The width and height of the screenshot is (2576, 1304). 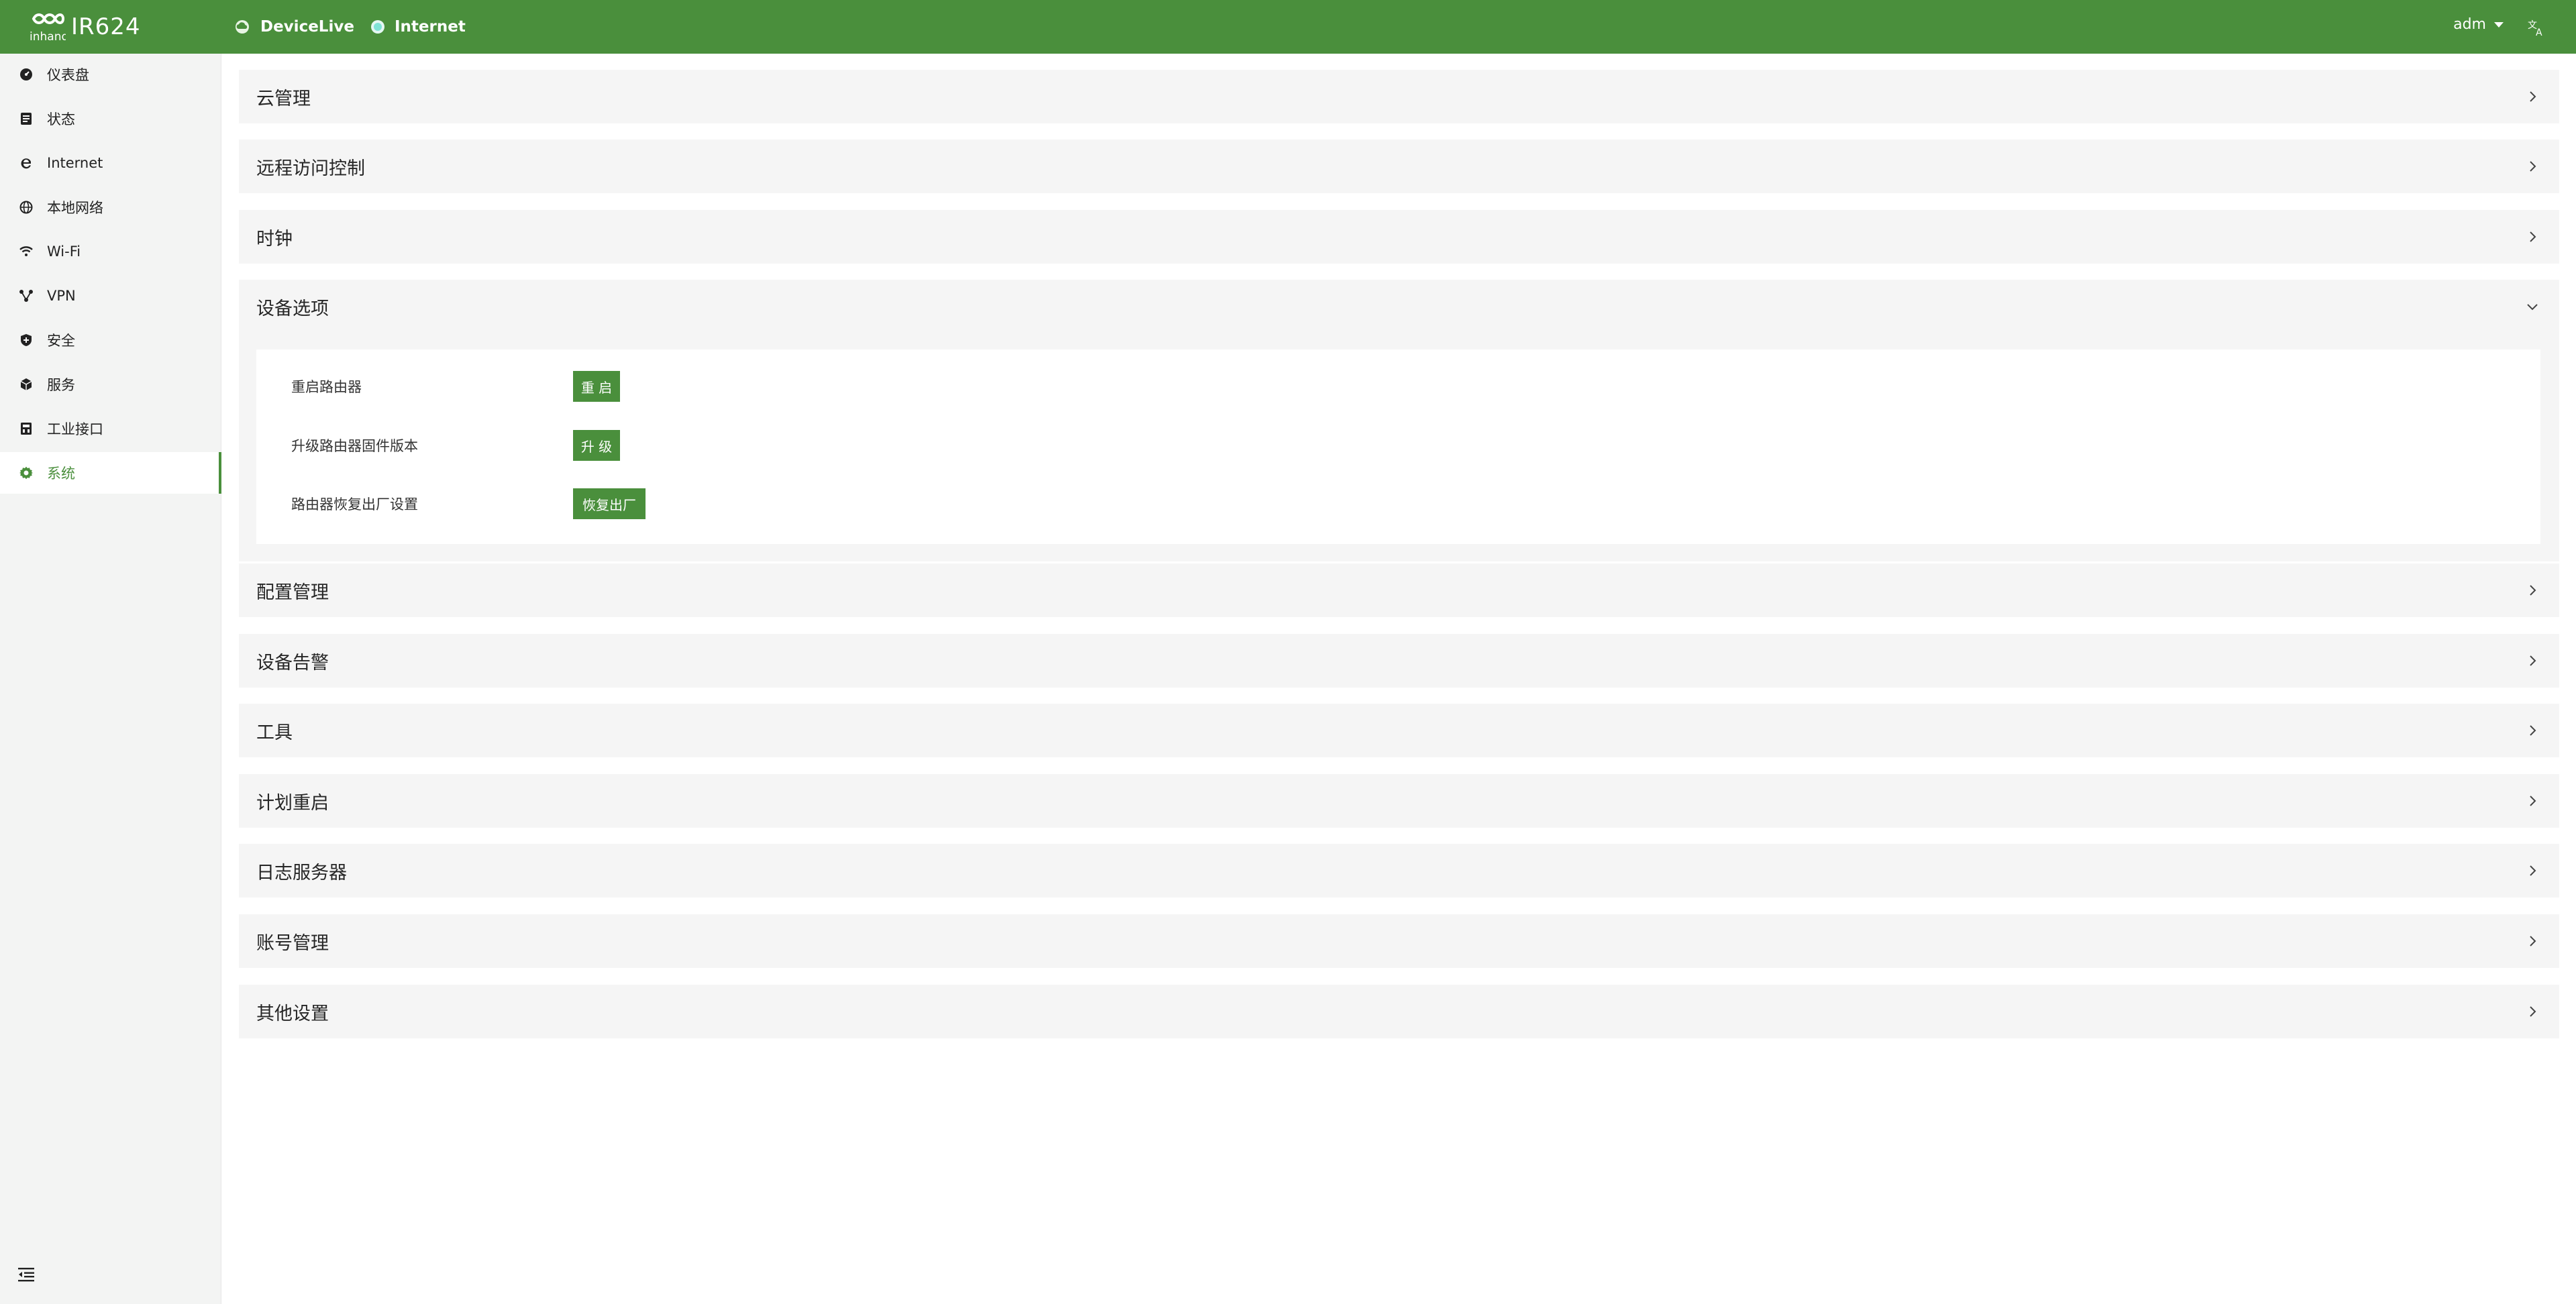 What do you see at coordinates (310, 169) in the screenshot?
I see `panel-title: 远程访问控制` at bounding box center [310, 169].